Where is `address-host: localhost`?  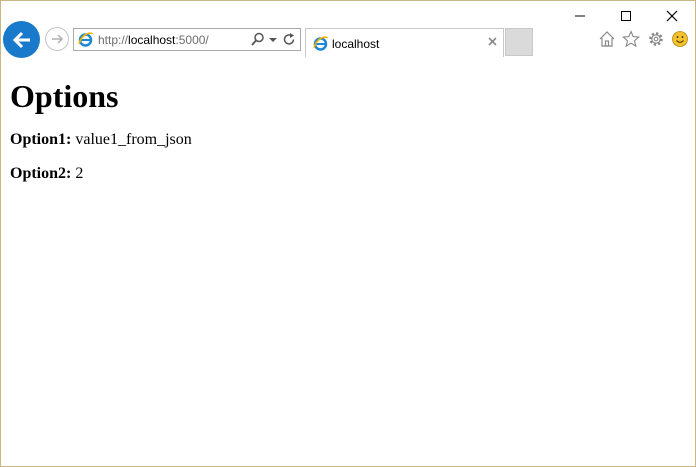 address-host: localhost is located at coordinates (152, 40).